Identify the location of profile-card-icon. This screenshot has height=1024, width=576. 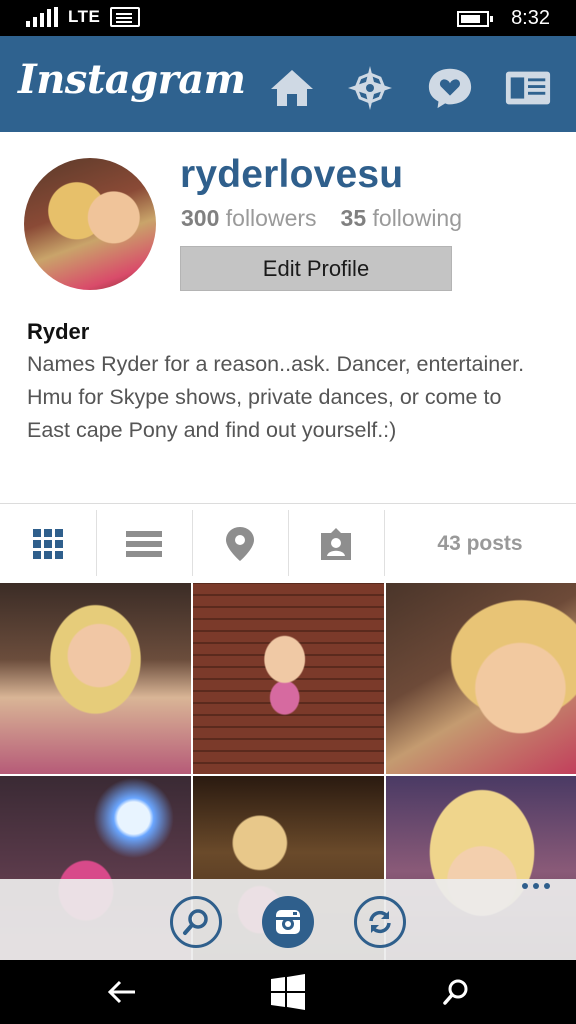
(528, 88).